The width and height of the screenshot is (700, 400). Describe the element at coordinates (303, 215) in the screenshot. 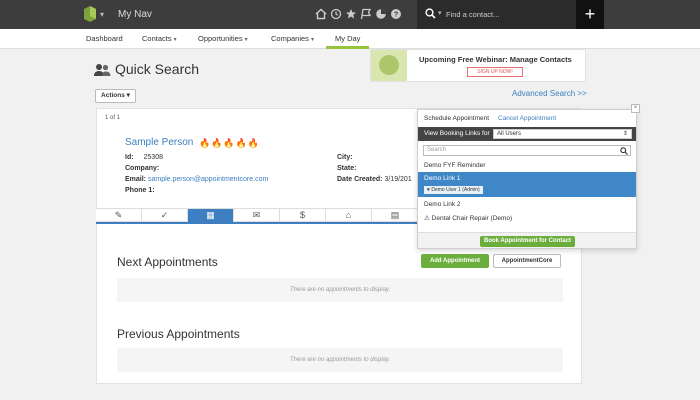

I see `dollar-icon: $` at that location.